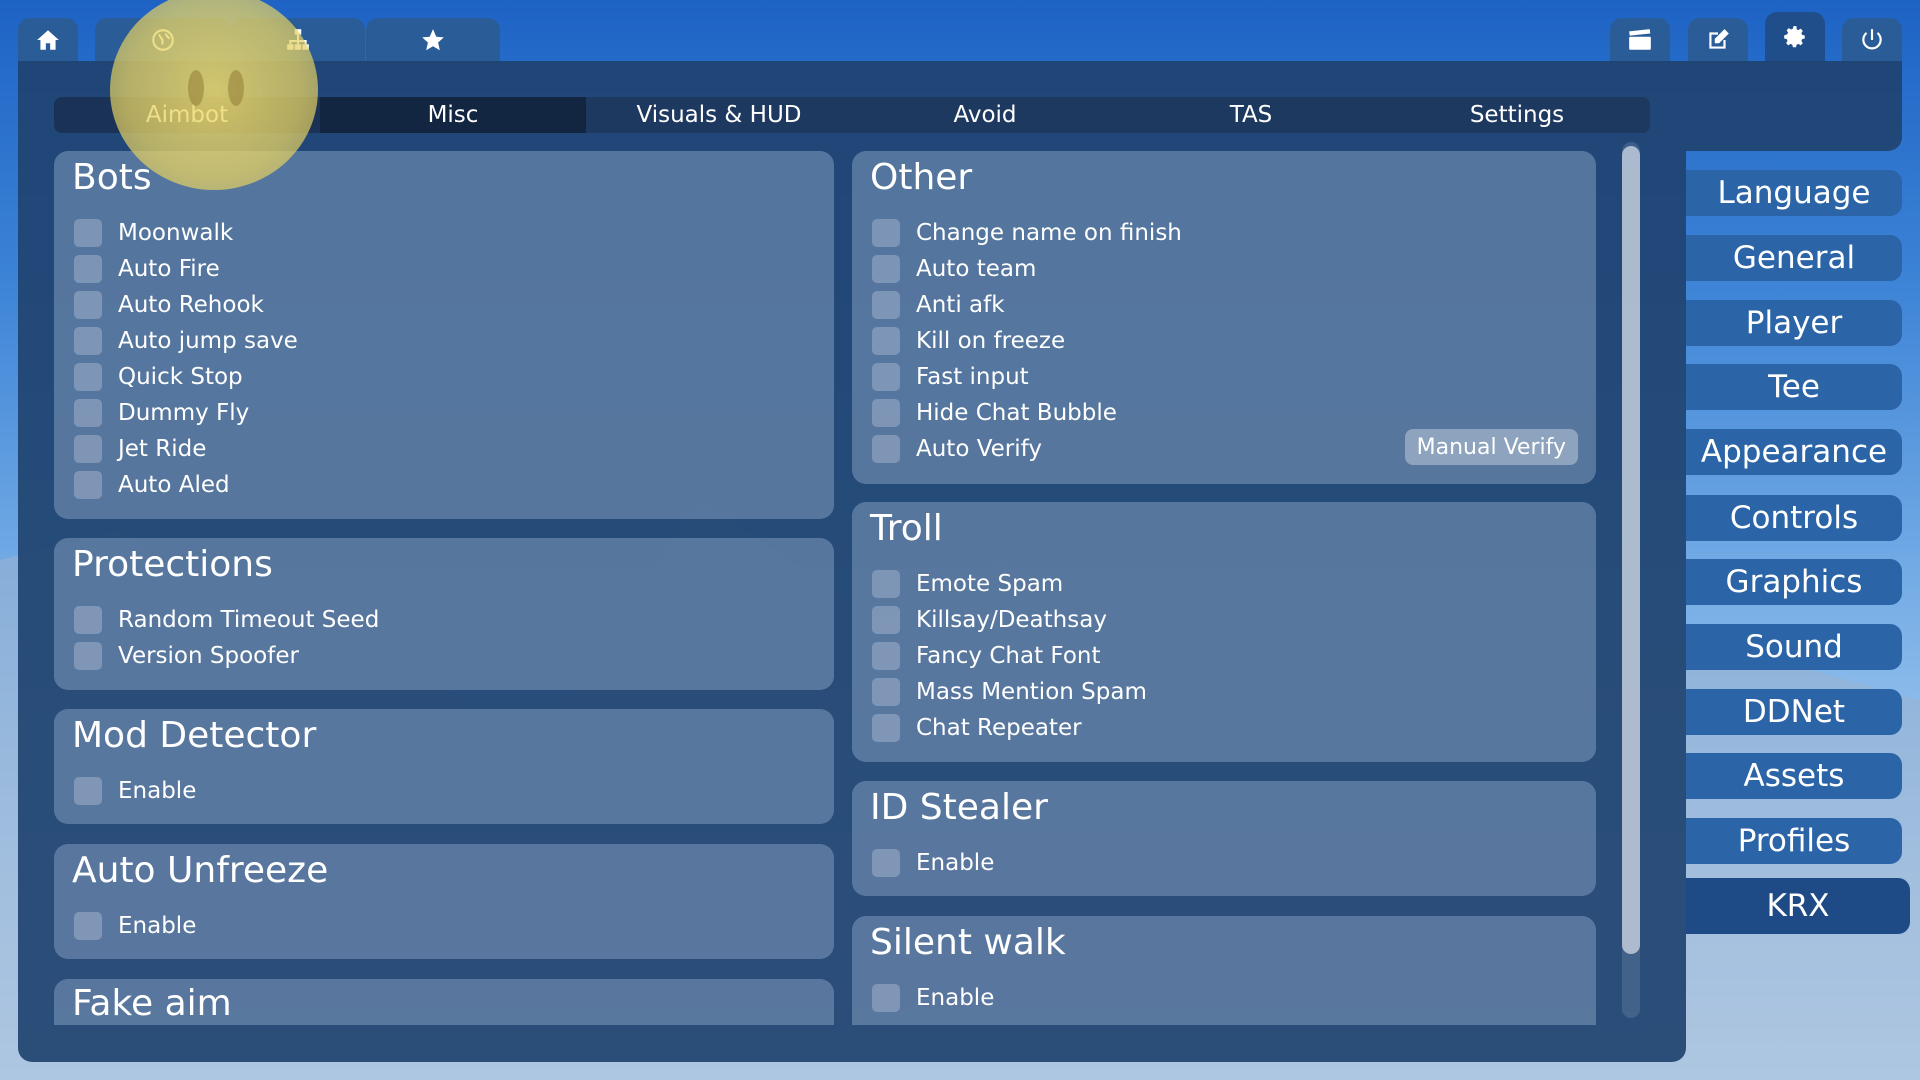 This screenshot has width=1920, height=1080. Describe the element at coordinates (1009, 692) in the screenshot. I see `option-mass-mention-spam: Mass Mention Spam` at that location.